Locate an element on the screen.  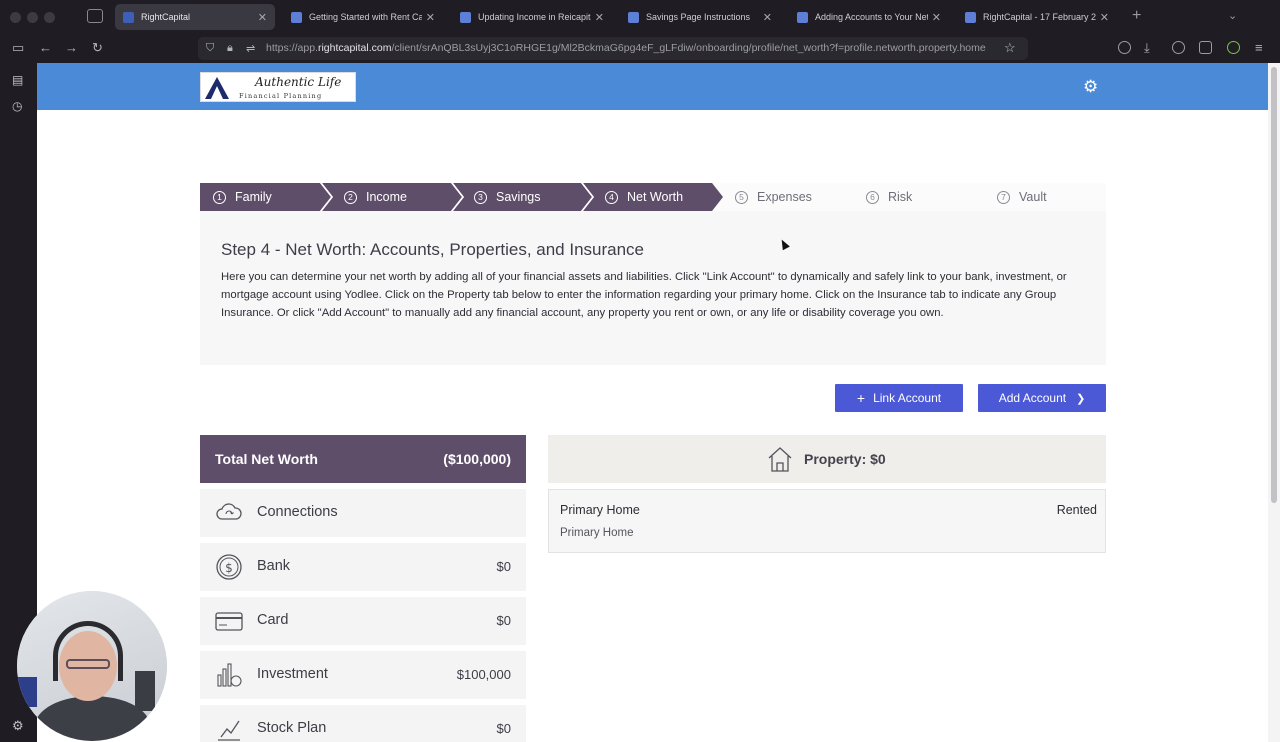
account-category-investment: Investment $100,000 is located at coordinates (363, 675).